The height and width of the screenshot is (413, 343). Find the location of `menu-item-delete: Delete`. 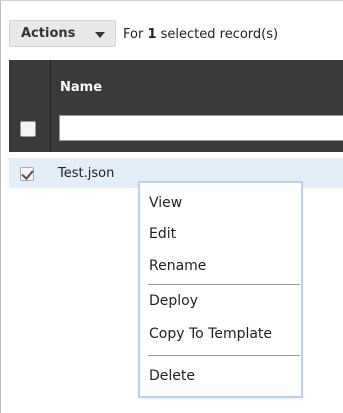

menu-item-delete: Delete is located at coordinates (172, 376).